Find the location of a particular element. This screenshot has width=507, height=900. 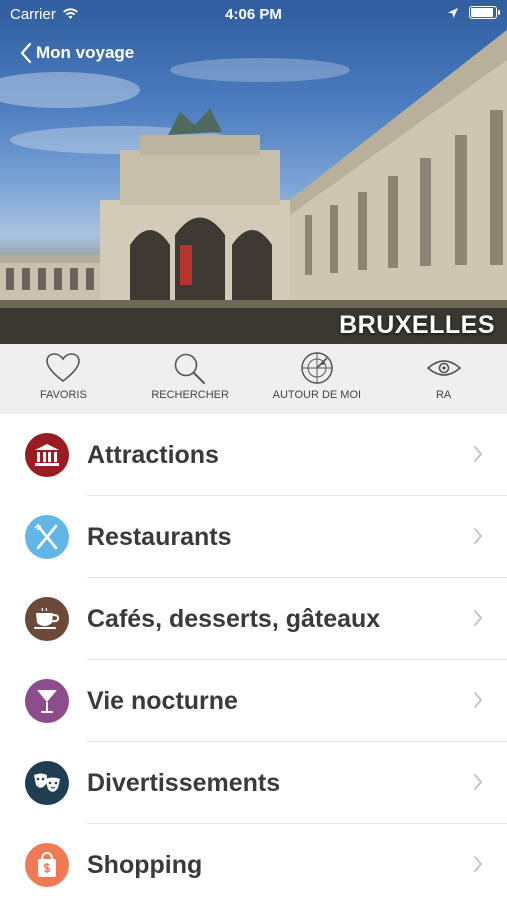

category-row-entertainment: Divertissements is located at coordinates (253, 783).